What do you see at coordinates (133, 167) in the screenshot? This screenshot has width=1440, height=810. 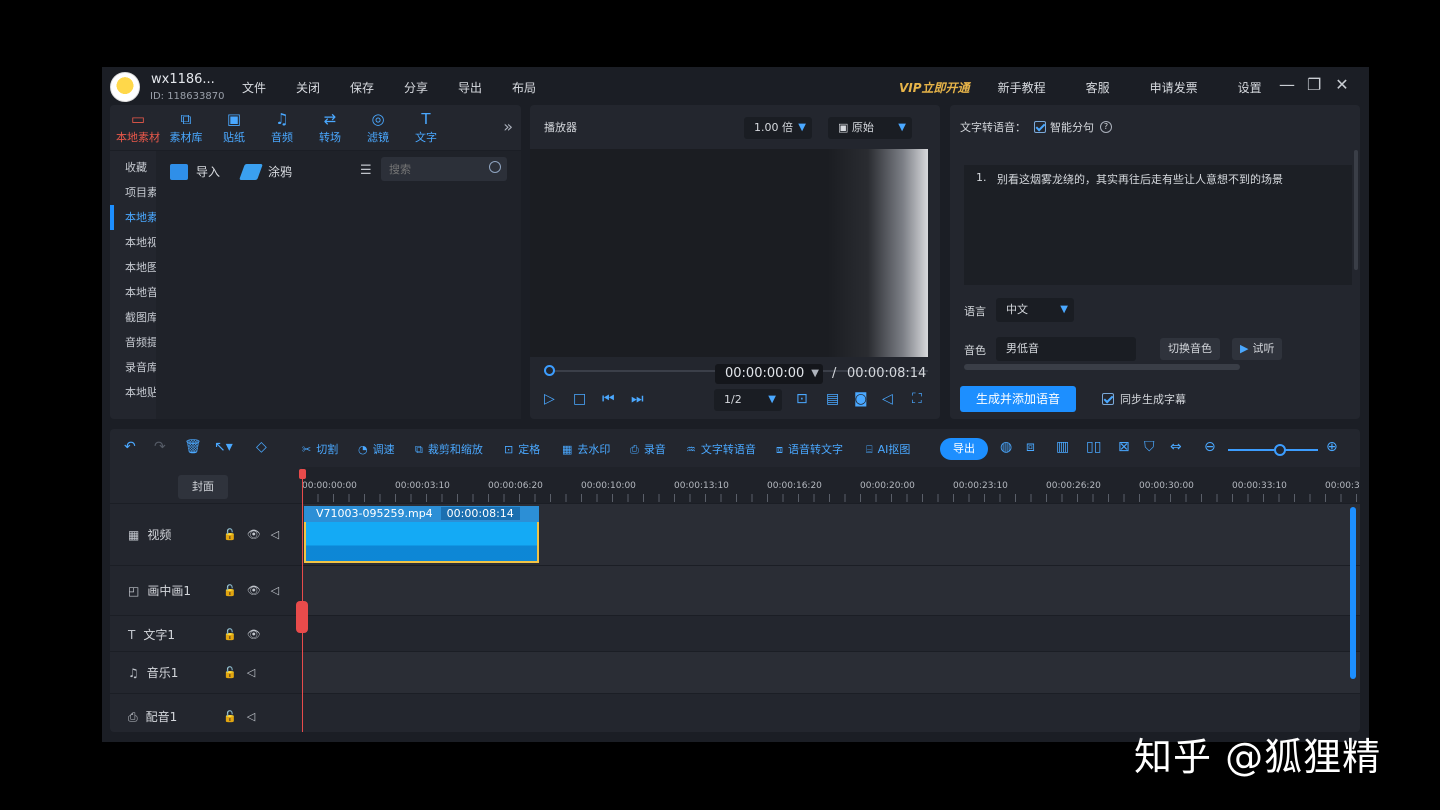 I see `sidebar-item-favorites: 收藏` at bounding box center [133, 167].